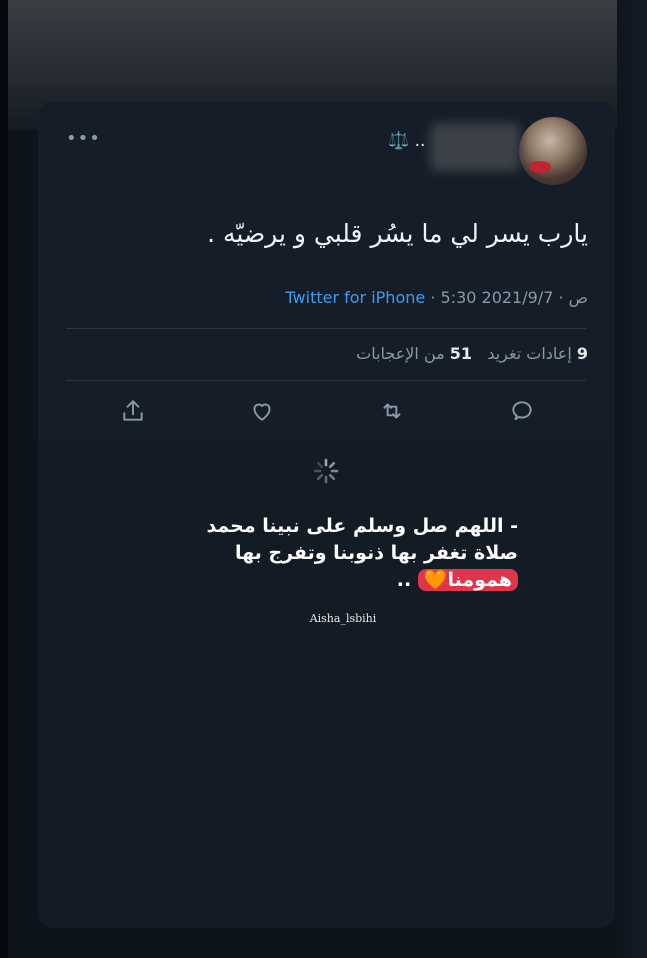  I want to click on quote-highlight: همومنا🧡, so click(467, 580).